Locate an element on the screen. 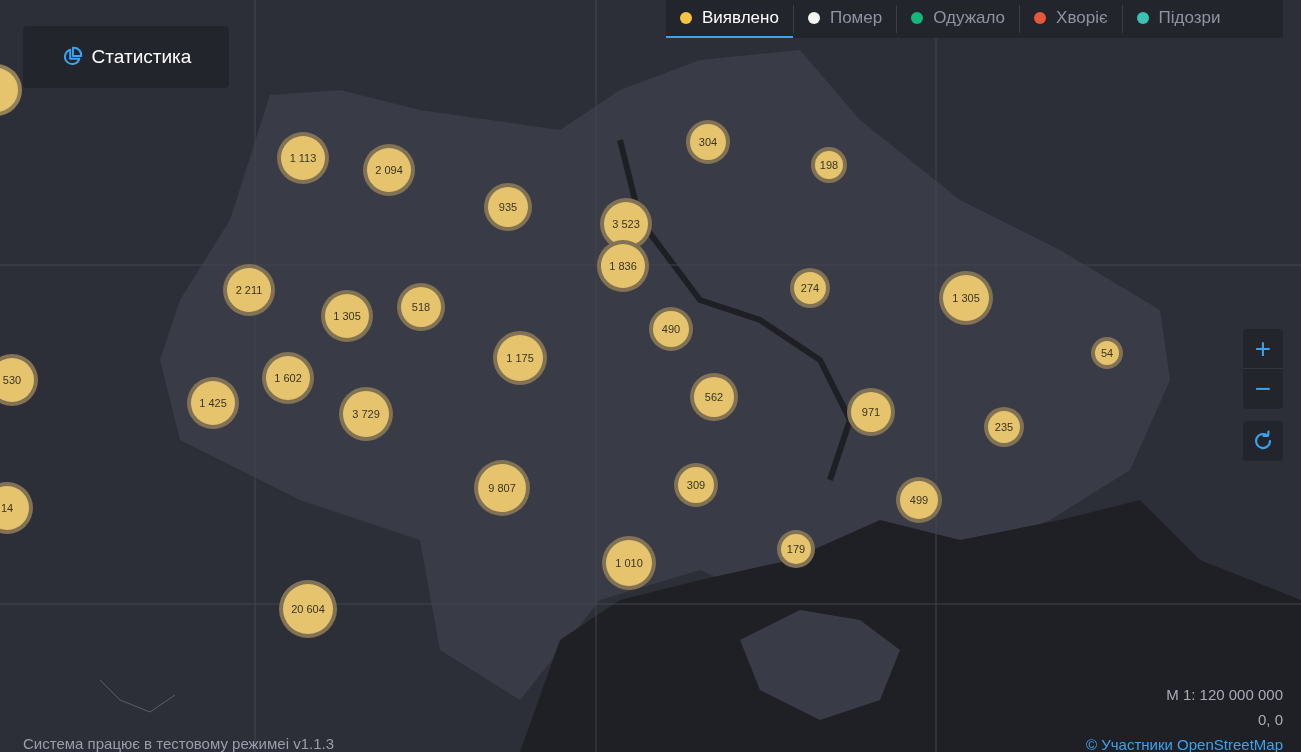 Image resolution: width=1301 pixels, height=752 pixels. legend-tab: Помер is located at coordinates (845, 19).